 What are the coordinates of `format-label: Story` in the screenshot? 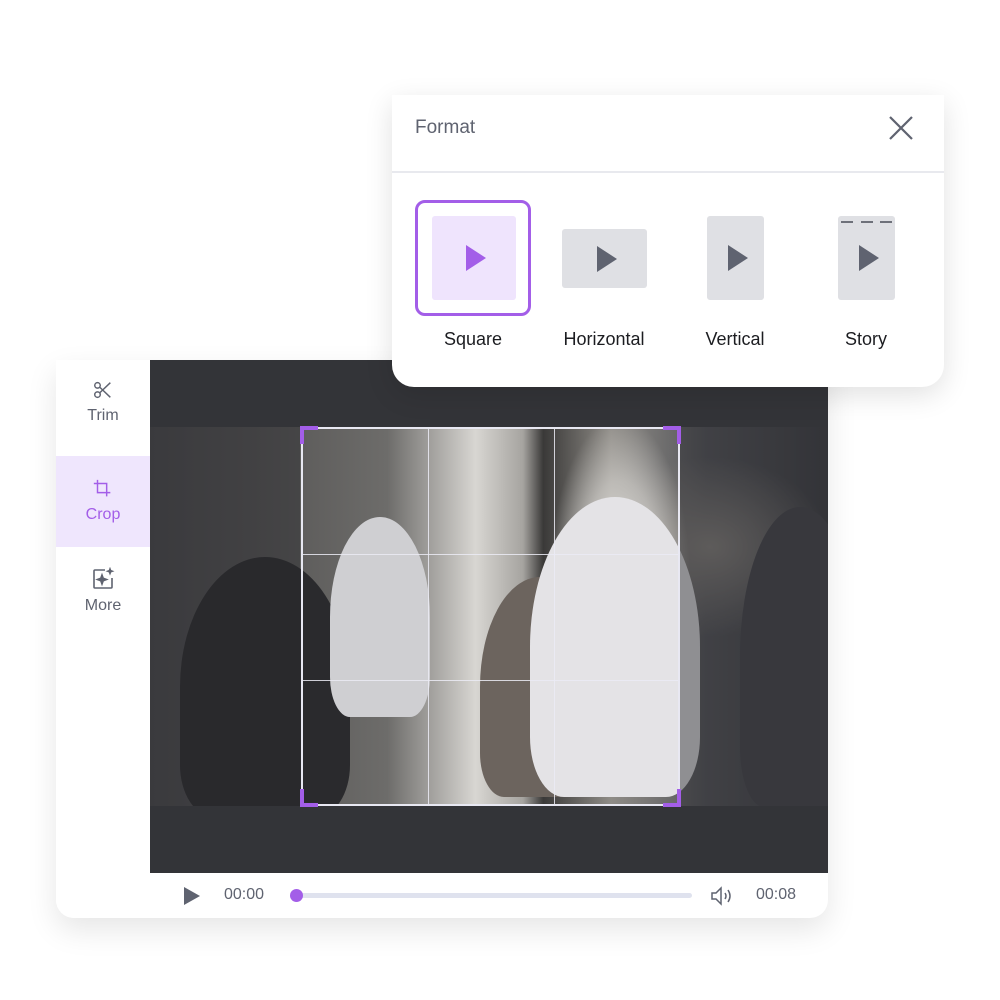 It's located at (866, 339).